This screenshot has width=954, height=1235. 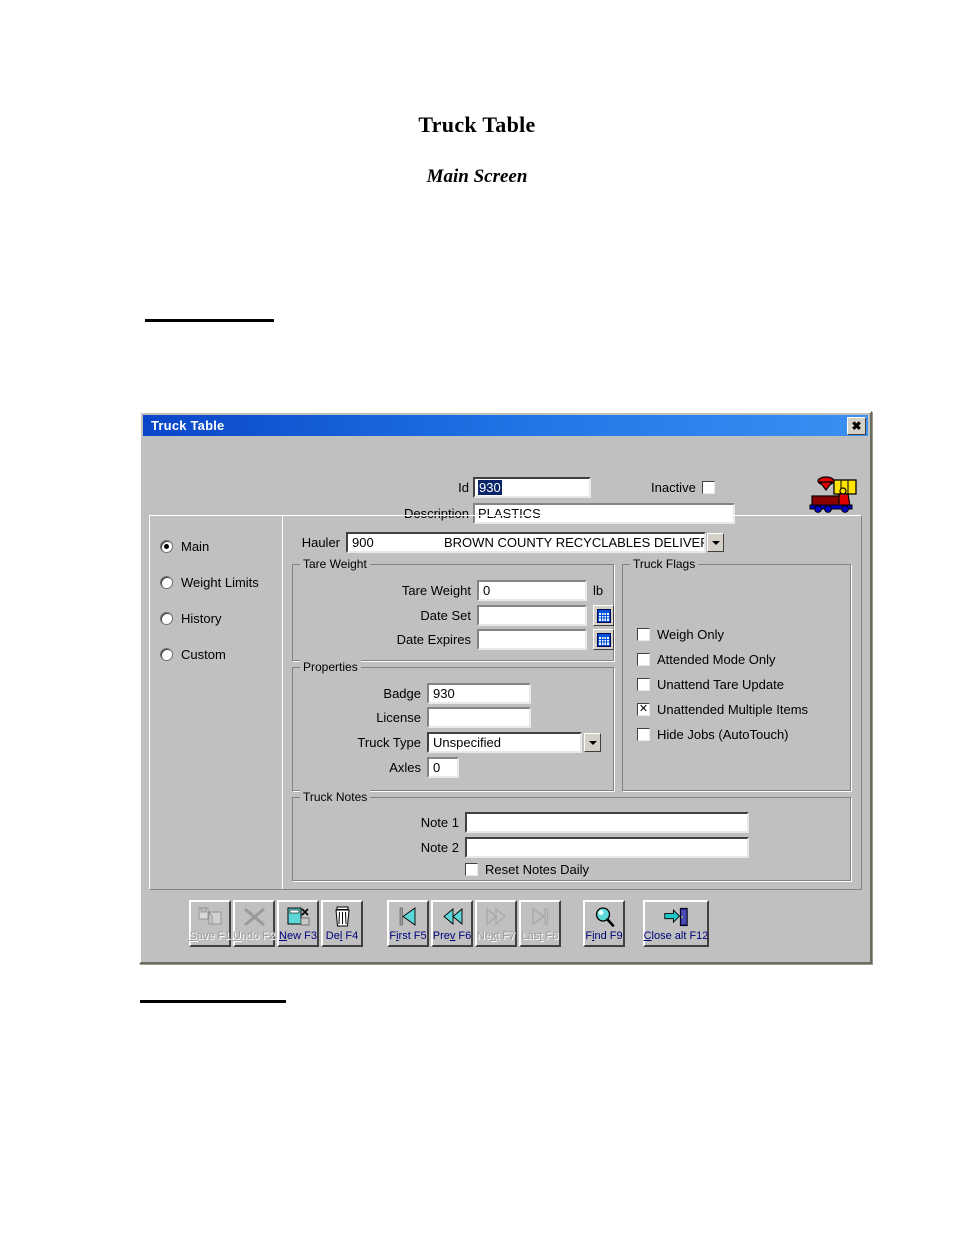 What do you see at coordinates (716, 659) in the screenshot?
I see `flag-label: Attended Mode Only` at bounding box center [716, 659].